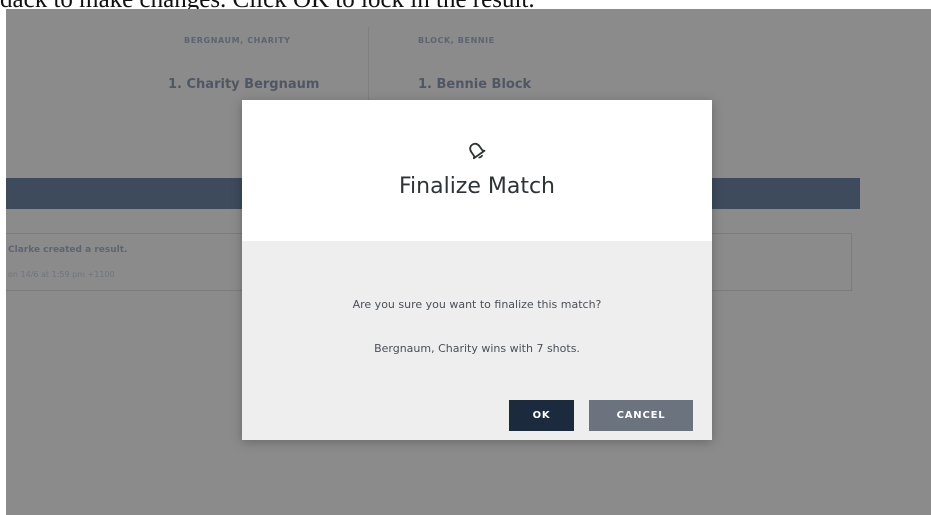 The height and width of the screenshot is (515, 931). Describe the element at coordinates (477, 348) in the screenshot. I see `match-result-text: Bergnaum, Charity wins with 7 shots.` at that location.